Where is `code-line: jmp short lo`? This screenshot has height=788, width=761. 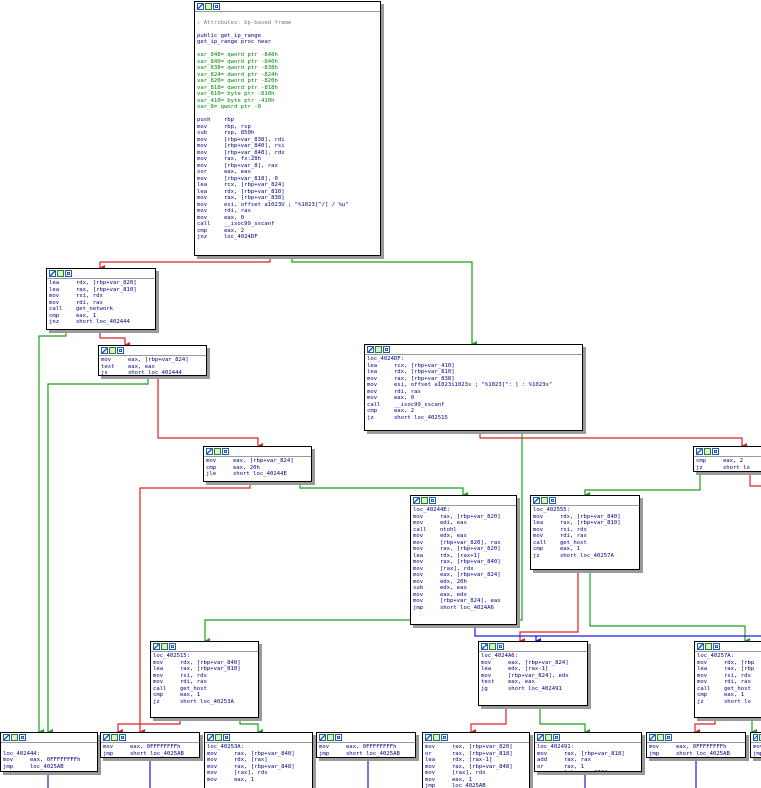
code-line: jmp short lo is located at coordinates (757, 754).